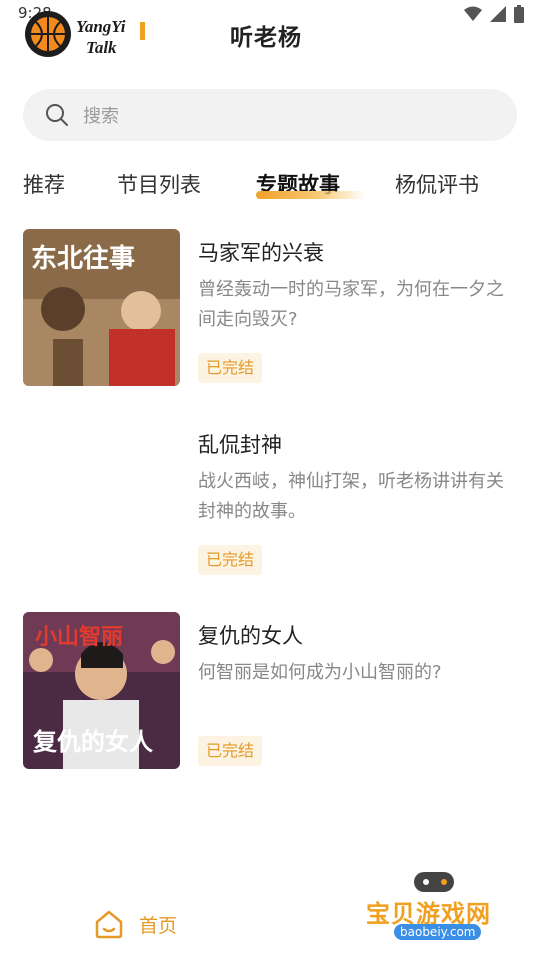 This screenshot has width=540, height=960. What do you see at coordinates (250, 636) in the screenshot?
I see `story-title: 复仇的女人` at bounding box center [250, 636].